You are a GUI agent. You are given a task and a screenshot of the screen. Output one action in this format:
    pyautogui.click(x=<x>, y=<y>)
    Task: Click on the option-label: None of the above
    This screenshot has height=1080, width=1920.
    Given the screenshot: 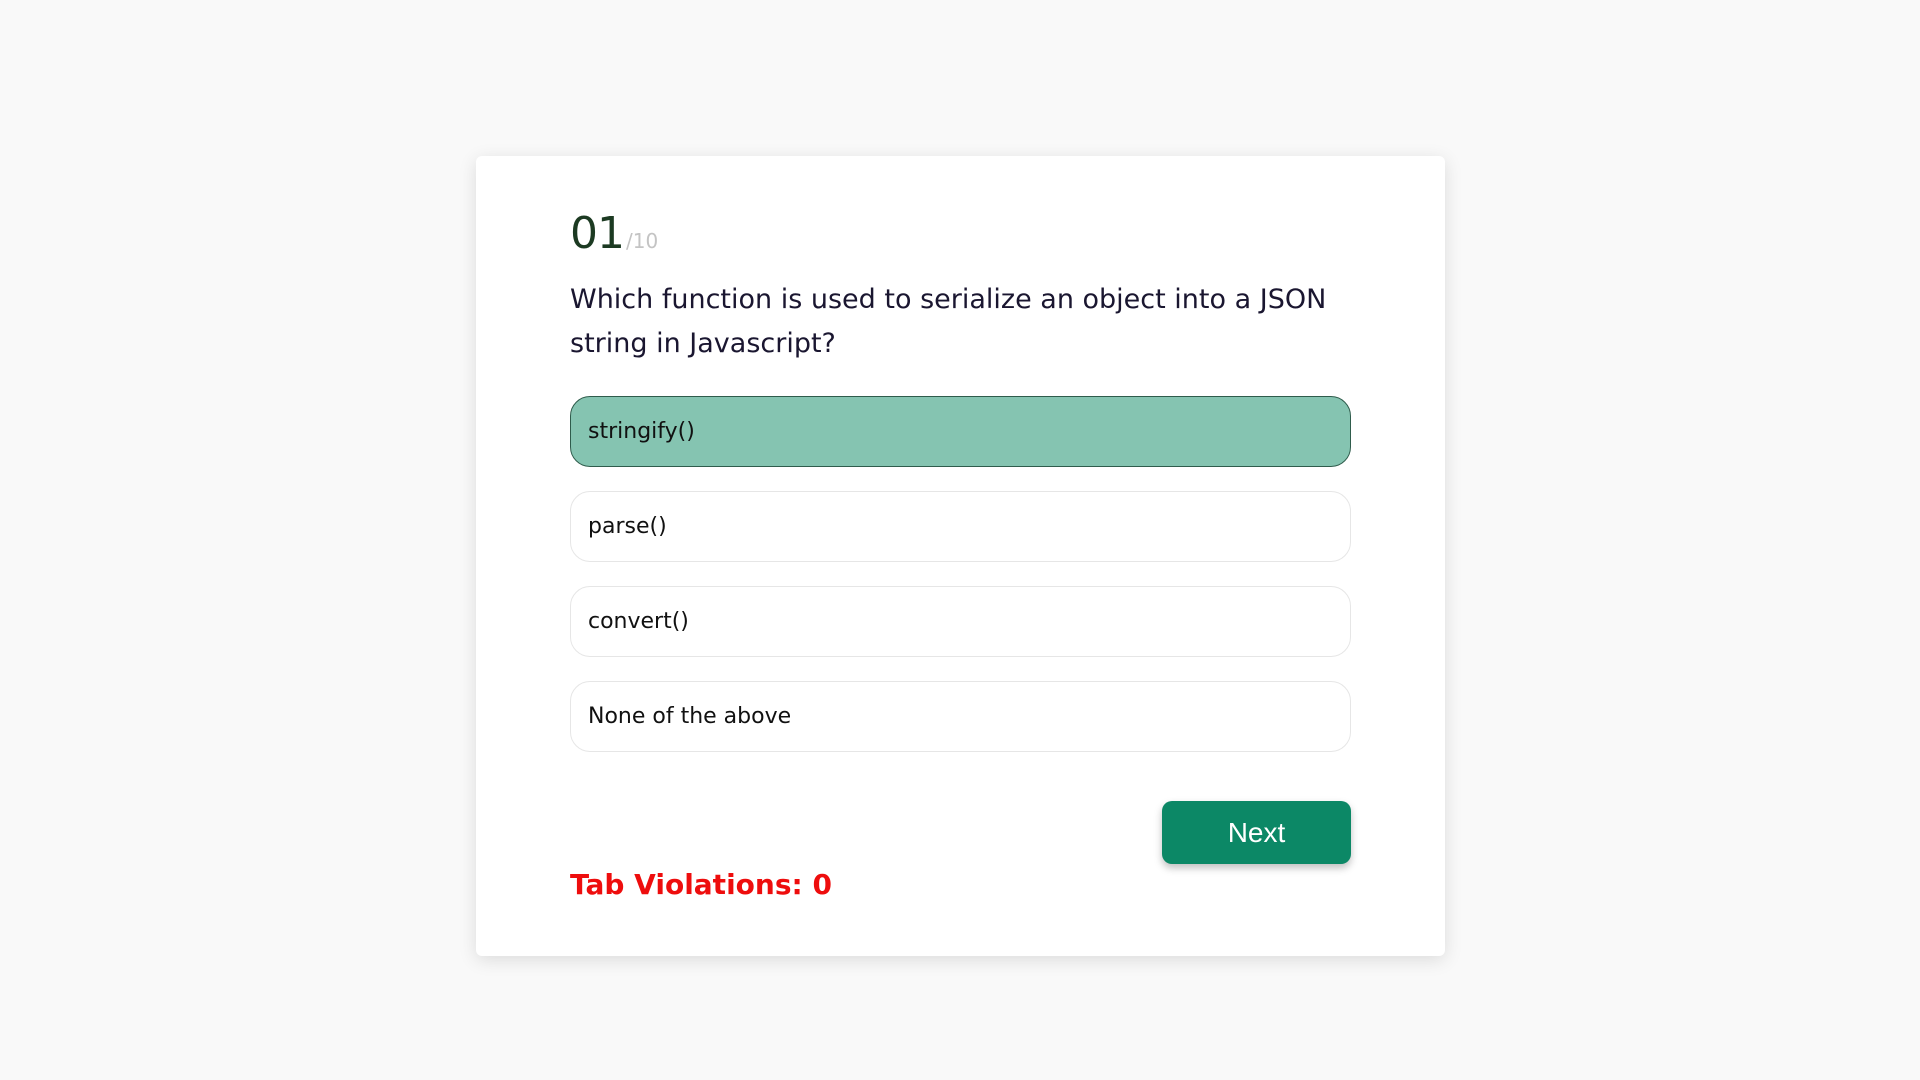 What is the action you would take?
    pyautogui.click(x=690, y=716)
    